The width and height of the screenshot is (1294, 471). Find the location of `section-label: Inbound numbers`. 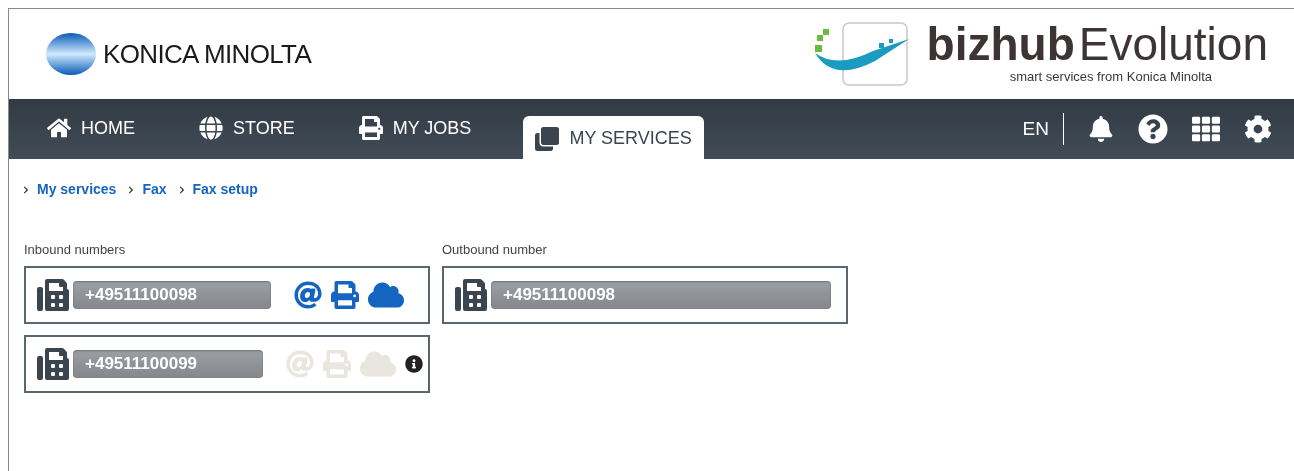

section-label: Inbound numbers is located at coordinates (75, 250).